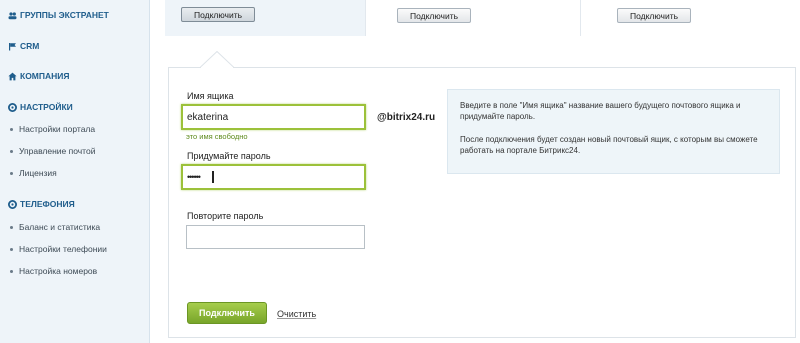  Describe the element at coordinates (30, 46) in the screenshot. I see `sidebar-section-label: CRM` at that location.